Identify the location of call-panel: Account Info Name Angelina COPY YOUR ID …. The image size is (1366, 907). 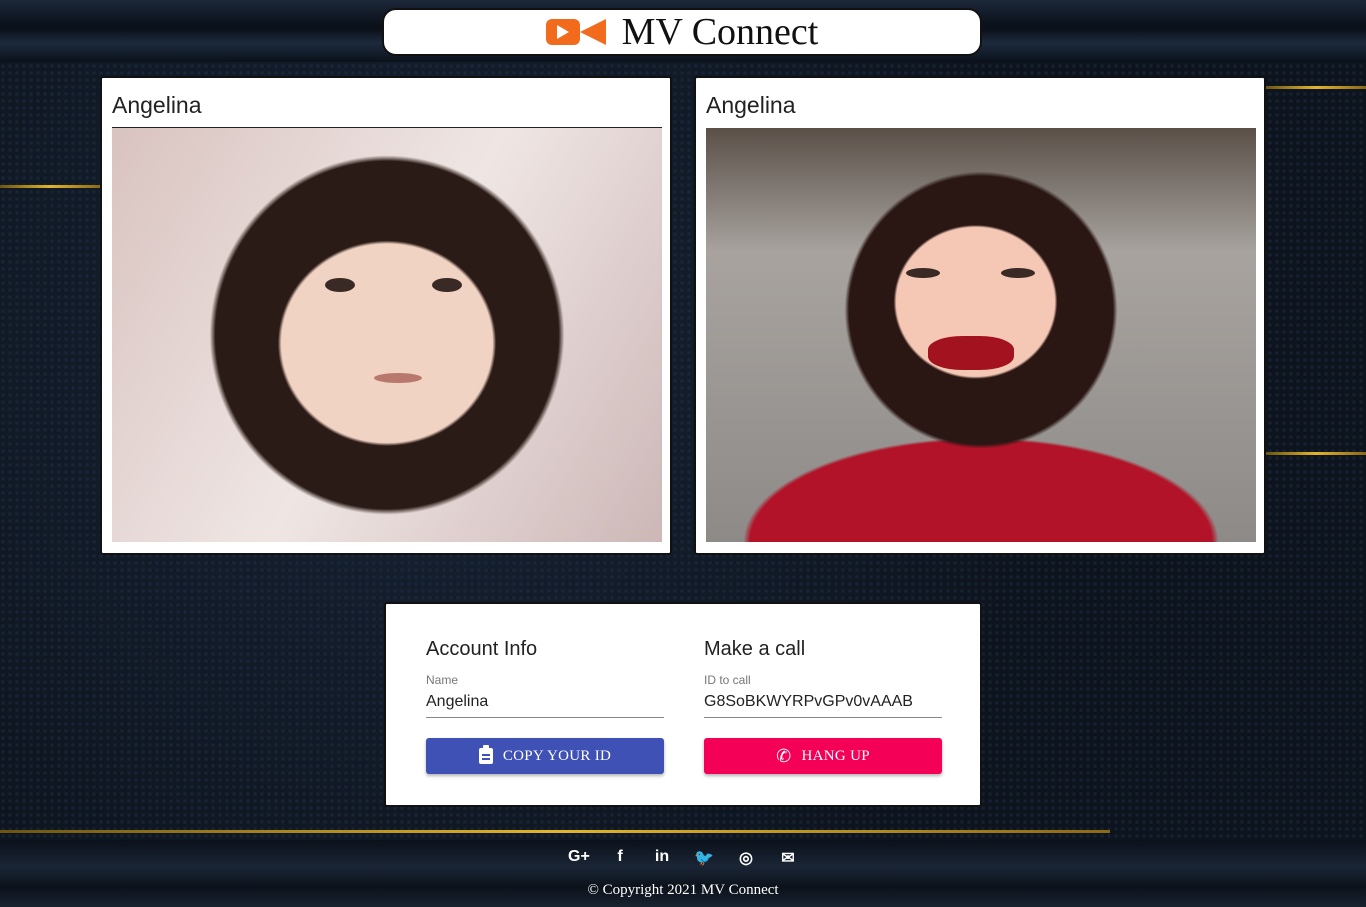
(683, 704).